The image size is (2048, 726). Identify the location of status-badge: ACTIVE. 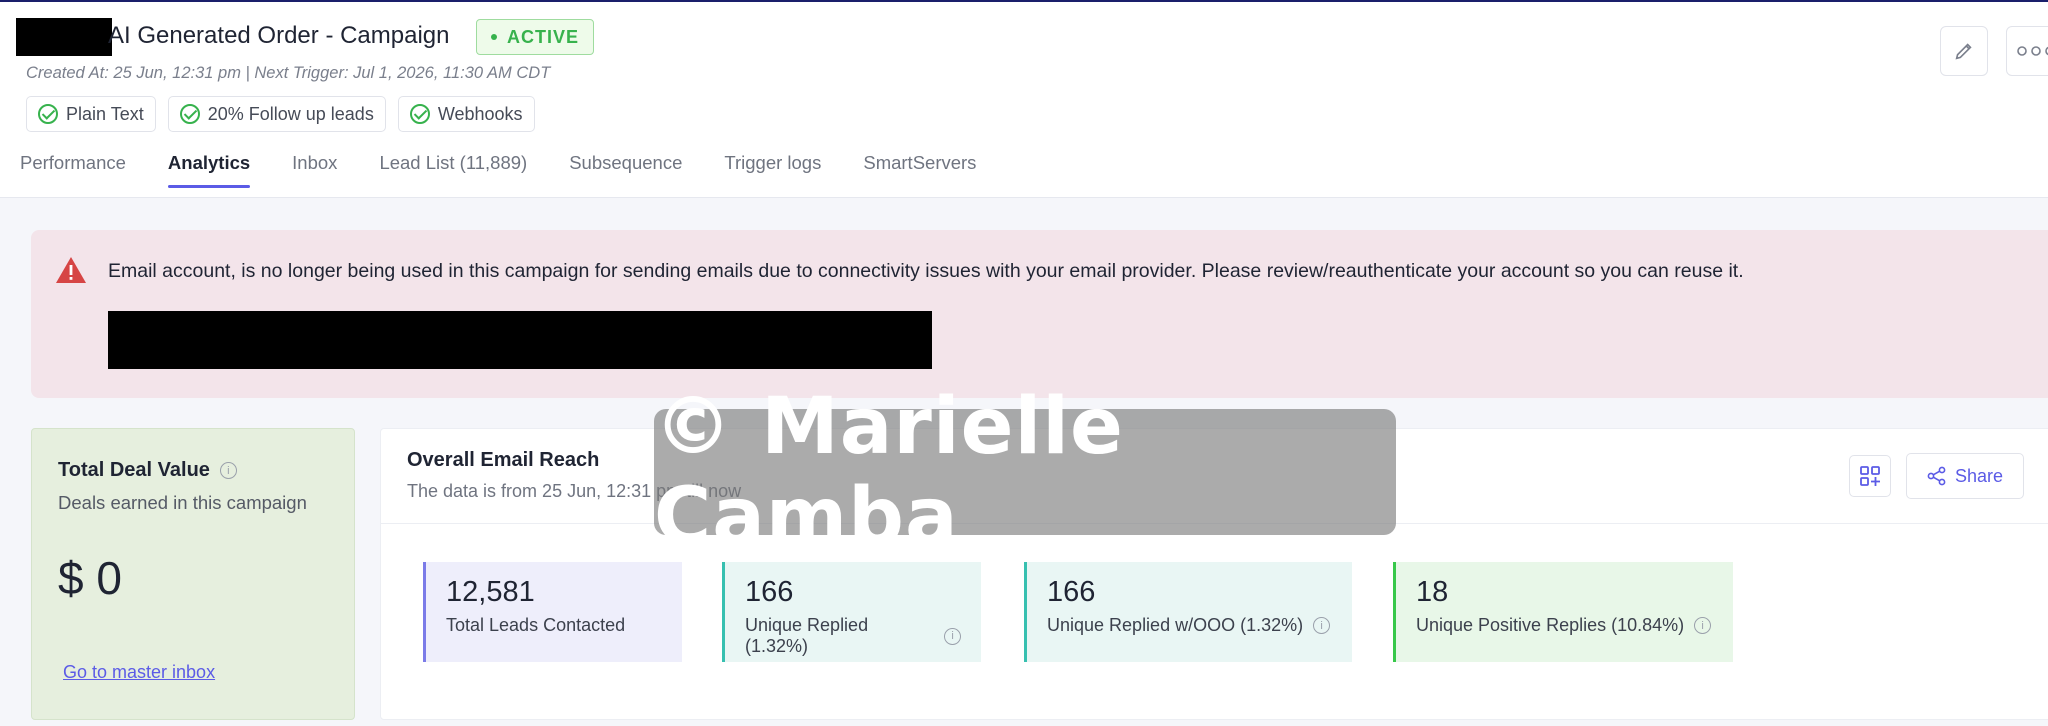
(535, 37).